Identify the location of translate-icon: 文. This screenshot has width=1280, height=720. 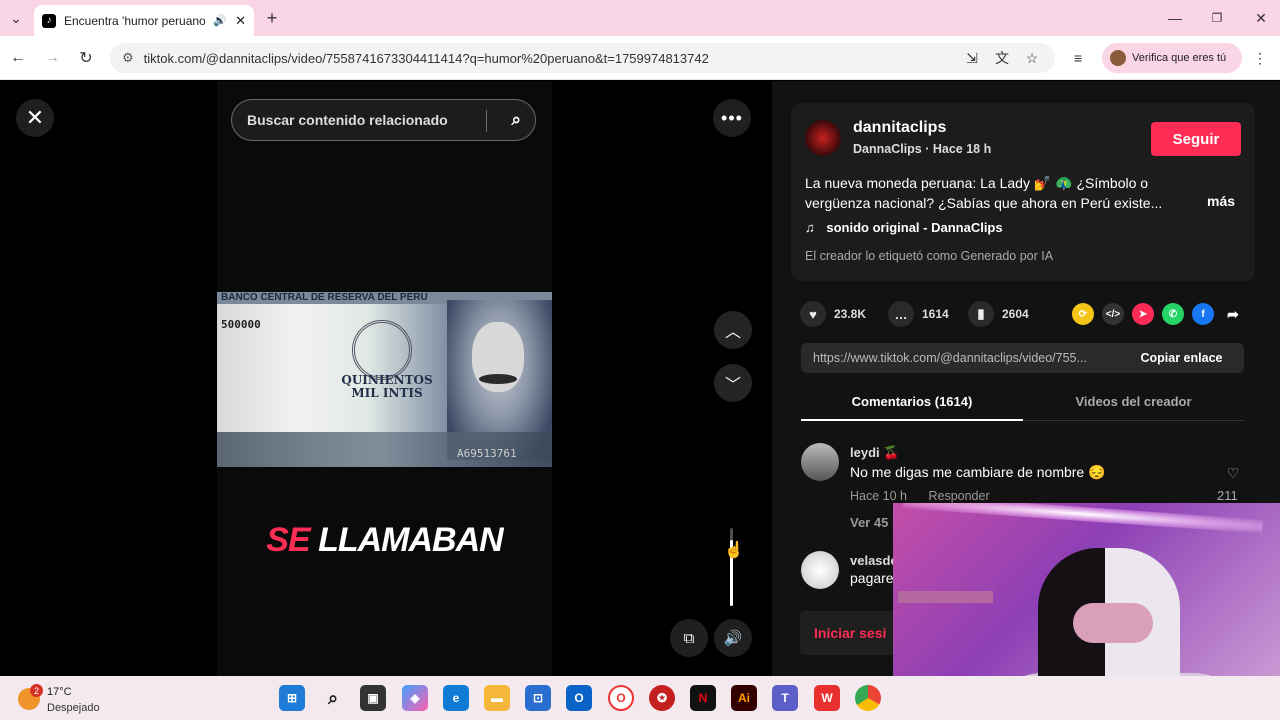
(1002, 58).